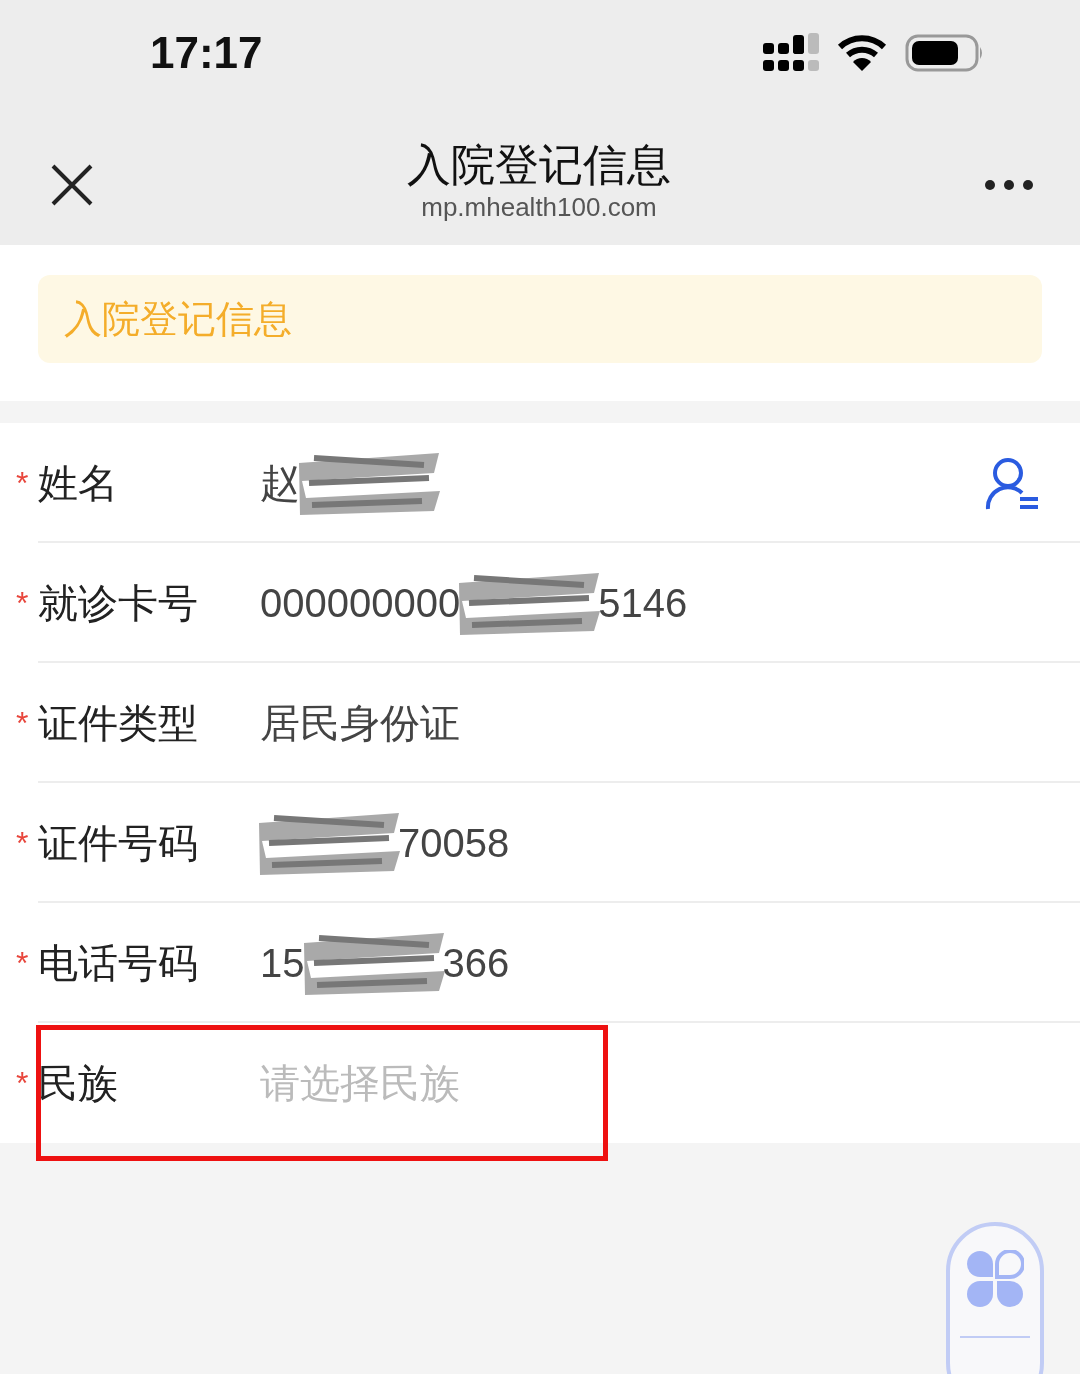  Describe the element at coordinates (118, 723) in the screenshot. I see `field-label: 证件类型` at that location.